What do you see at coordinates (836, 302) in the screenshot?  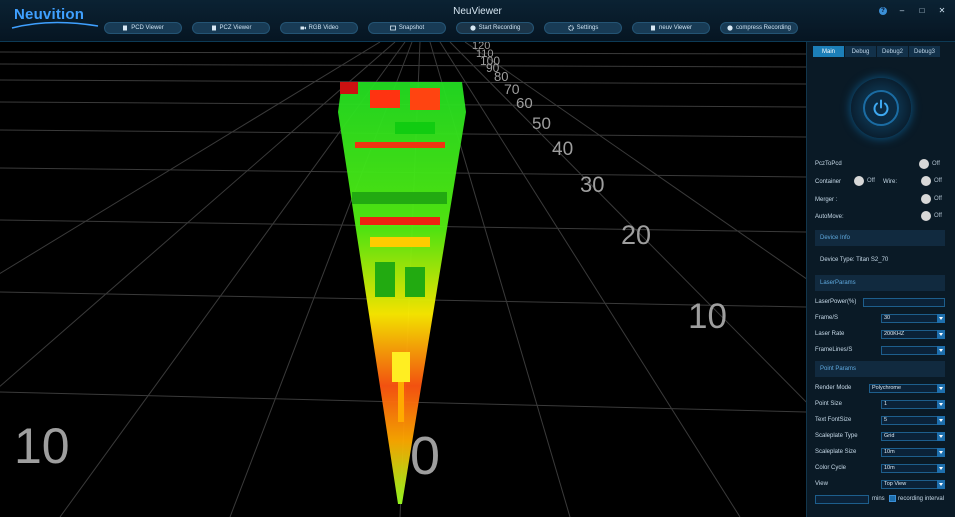 I see `laser-power-label: LaserPower(%)` at bounding box center [836, 302].